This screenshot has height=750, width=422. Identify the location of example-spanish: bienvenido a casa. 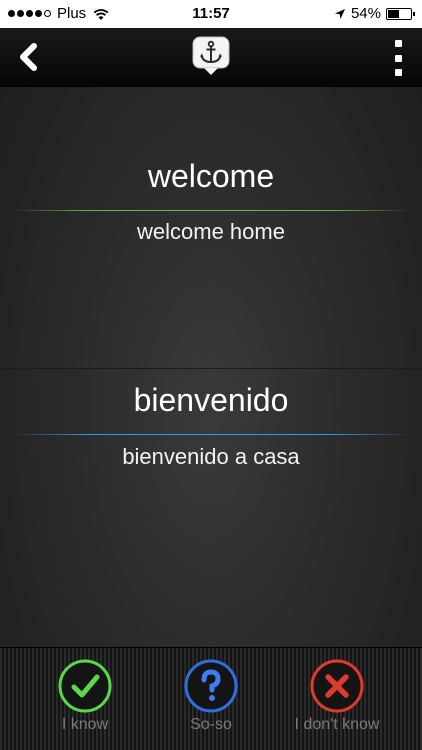
(211, 456).